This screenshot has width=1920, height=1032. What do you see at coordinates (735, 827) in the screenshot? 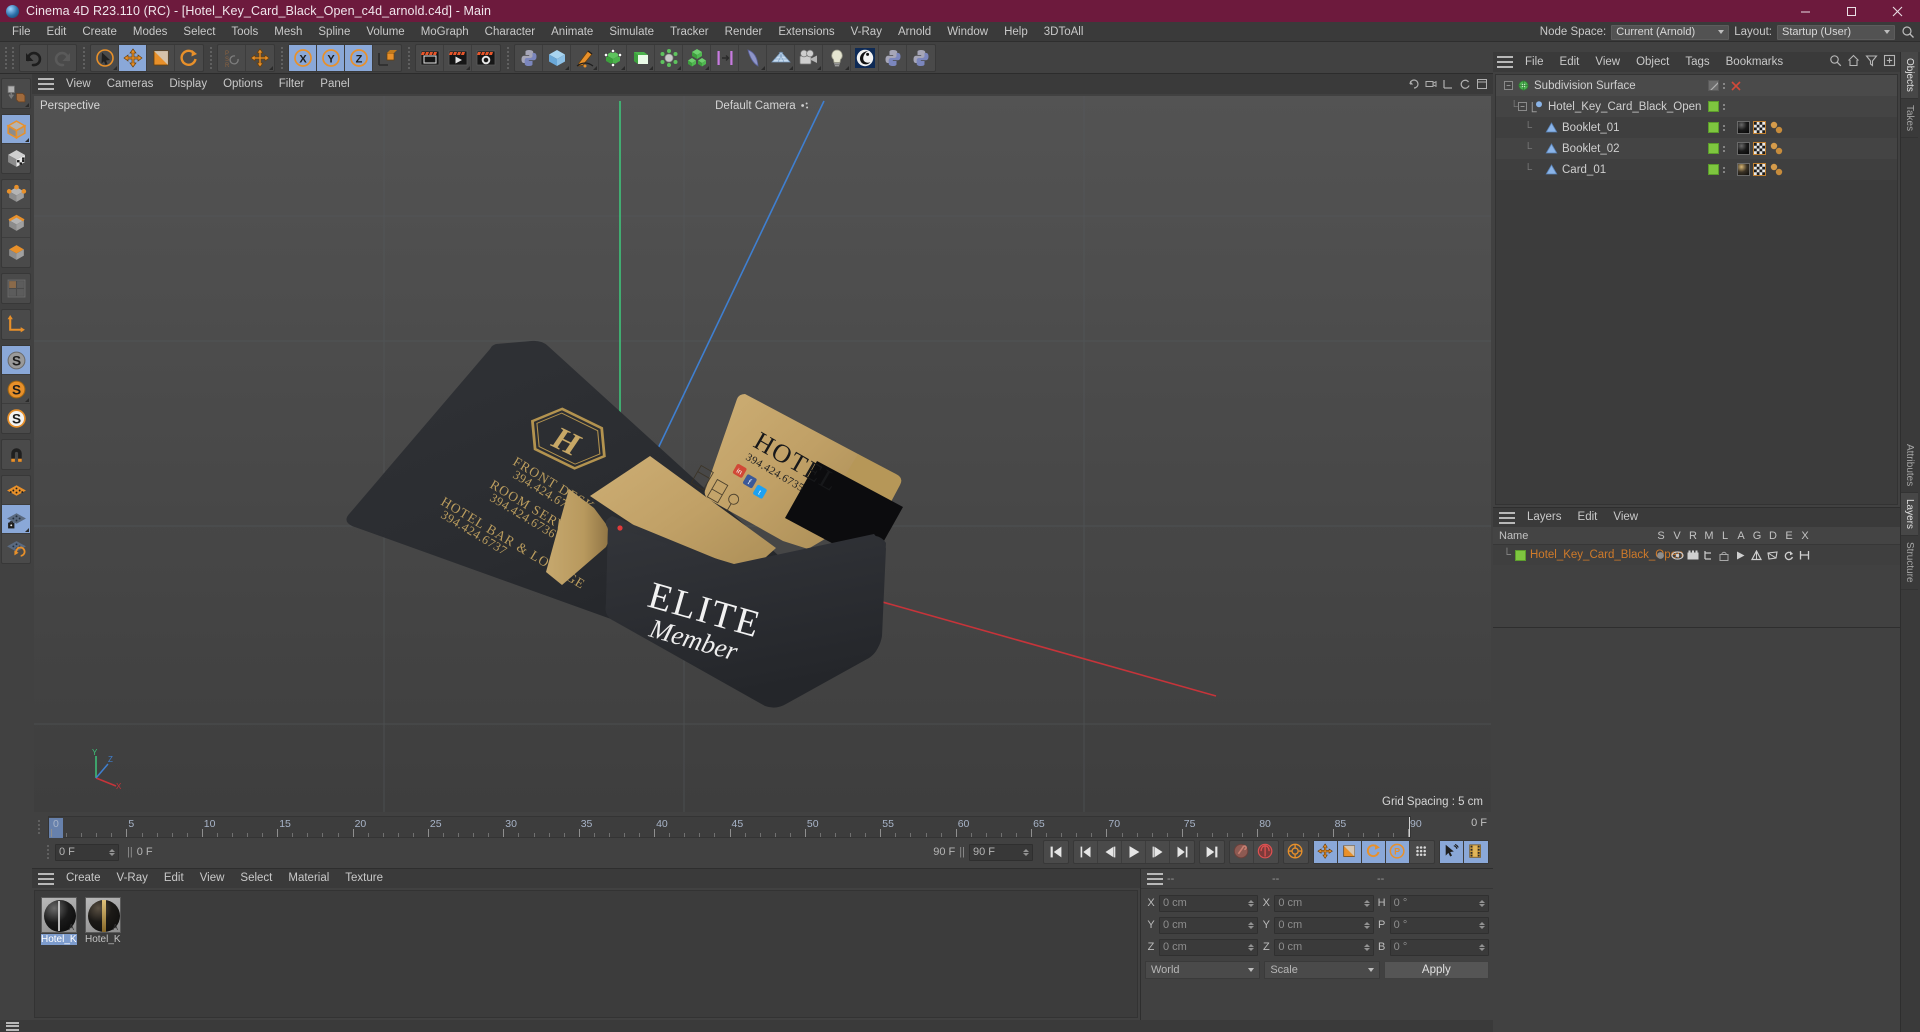
I see `timeline-ruler: 0 5 10 15 20 25 30 35 40 45 50 55 60 65 70 75 80 85 90` at bounding box center [735, 827].